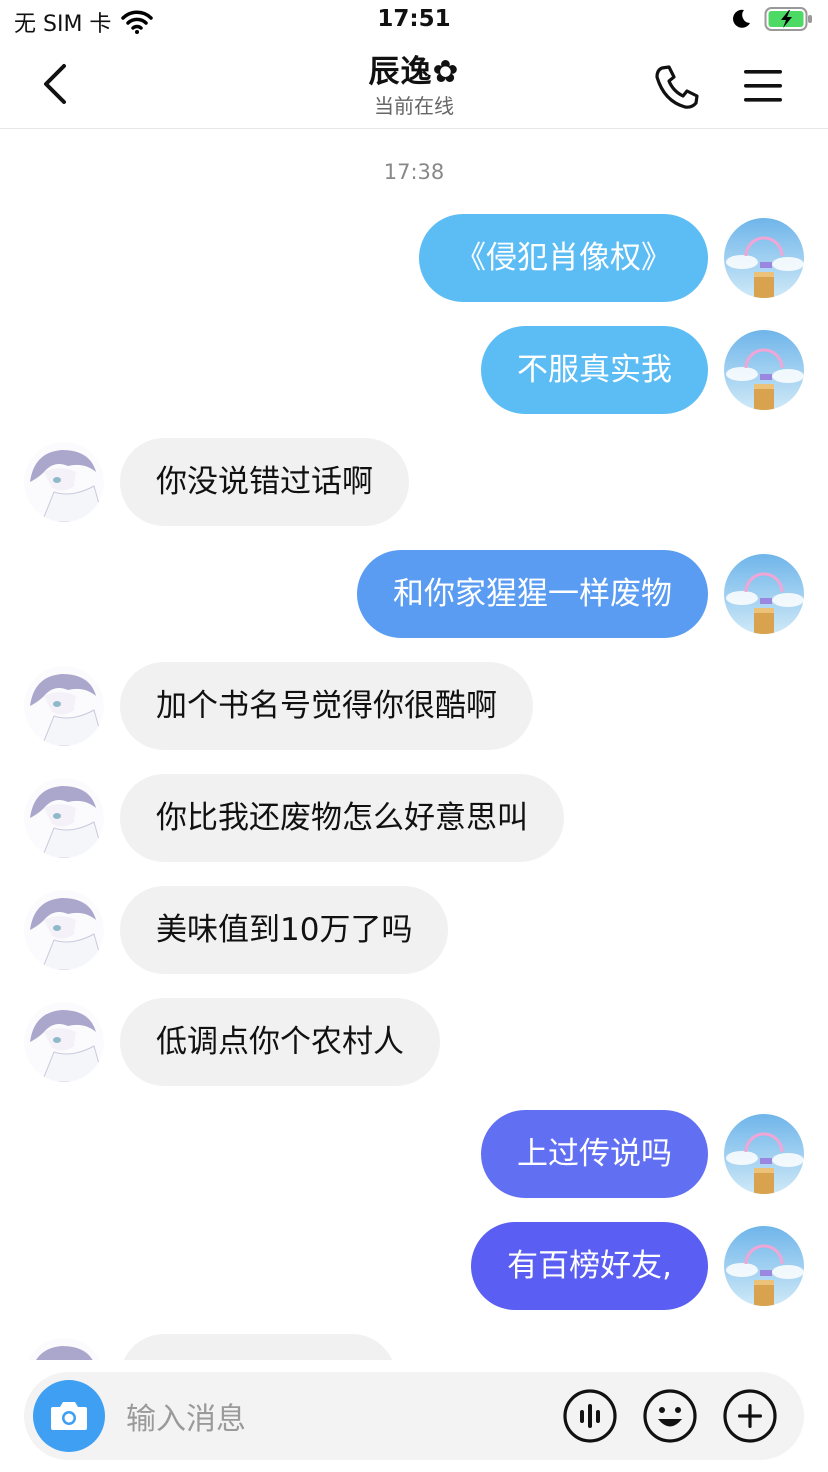  I want to click on battery-icon, so click(788, 19).